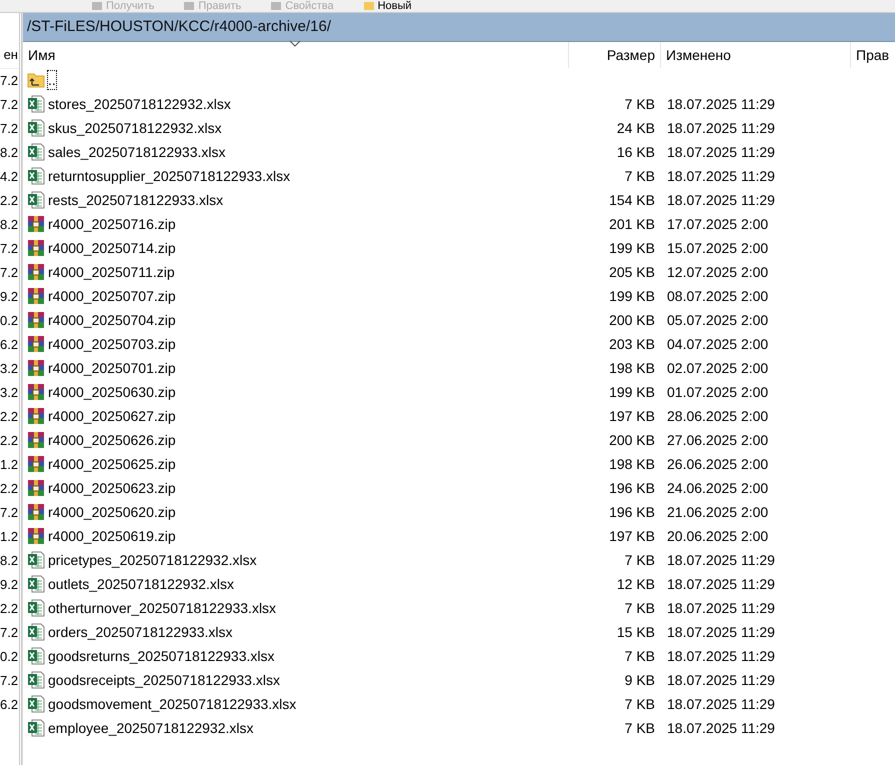  I want to click on file-date: 04.07.2025 2:00, so click(717, 344).